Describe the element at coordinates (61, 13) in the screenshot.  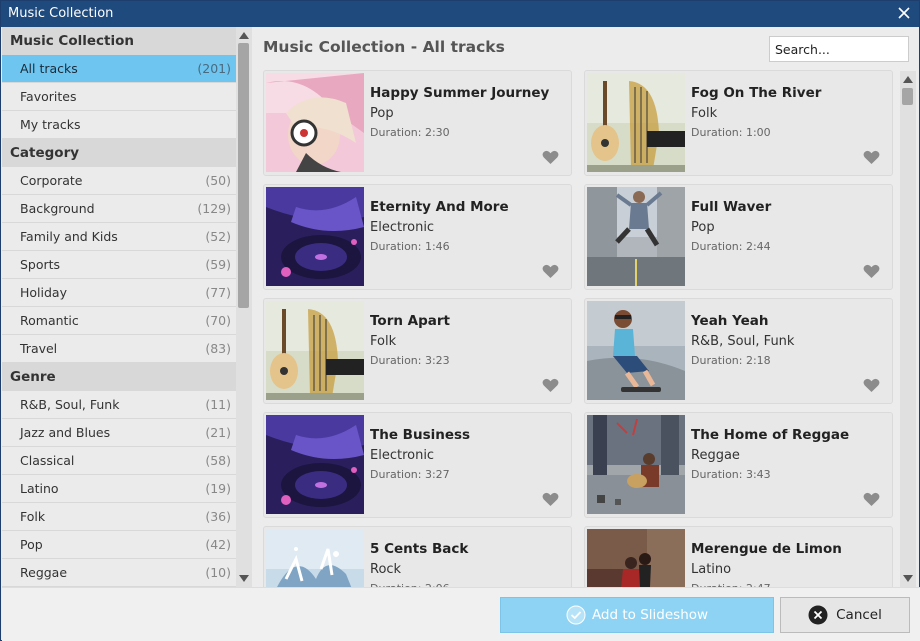
I see `window-title: Music Collection` at that location.